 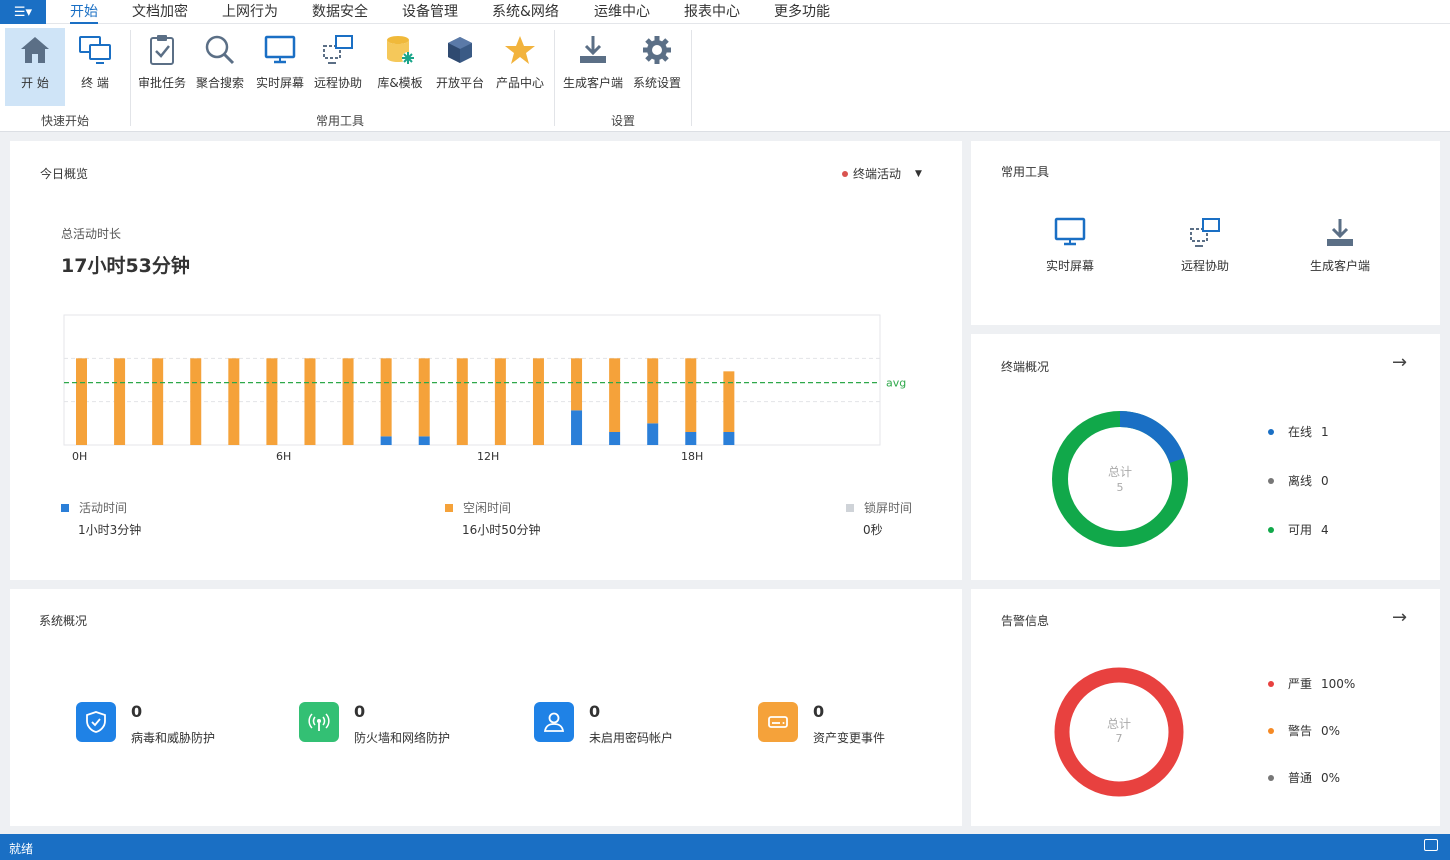 I want to click on tab-web-behavior: 上网行为, so click(x=250, y=12).